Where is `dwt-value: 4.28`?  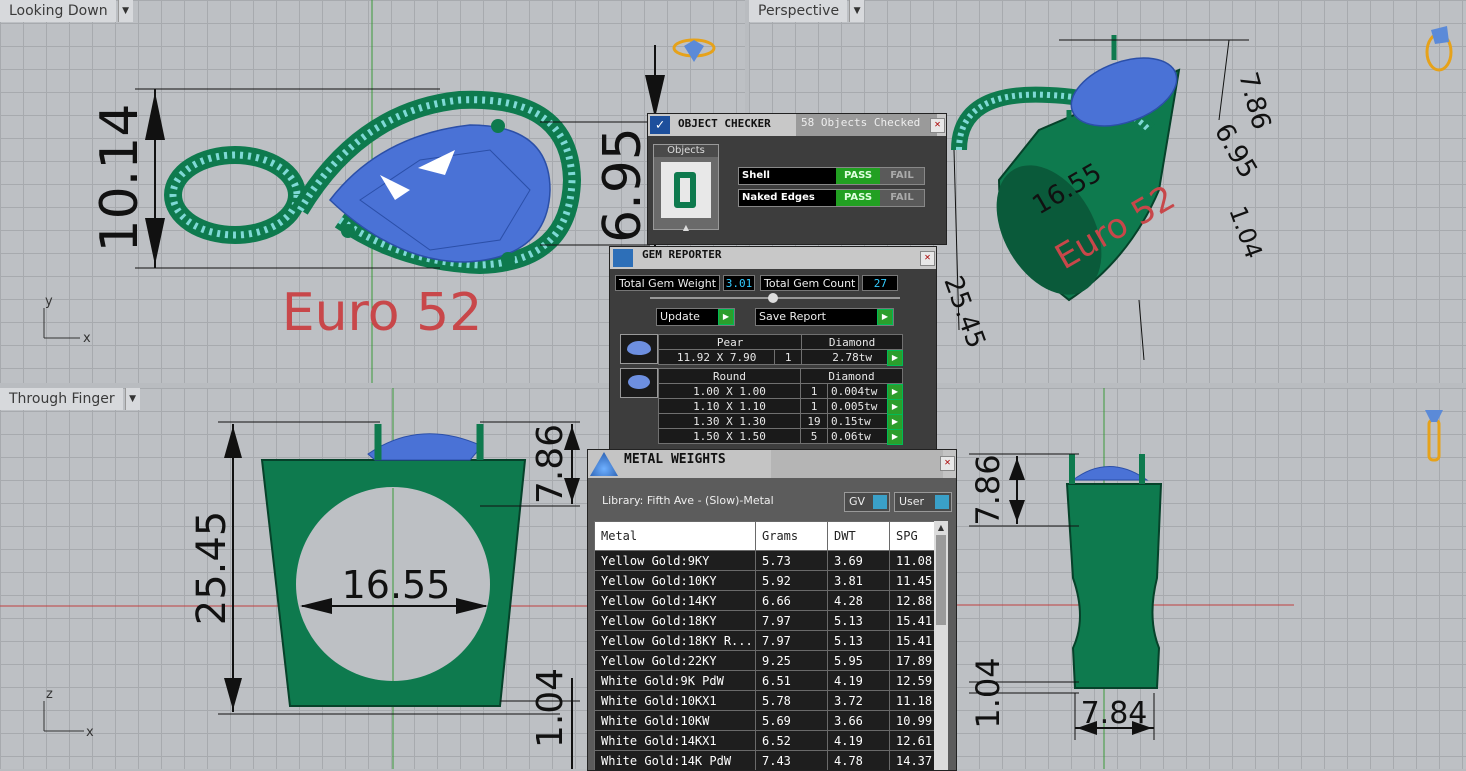 dwt-value: 4.28 is located at coordinates (858, 600).